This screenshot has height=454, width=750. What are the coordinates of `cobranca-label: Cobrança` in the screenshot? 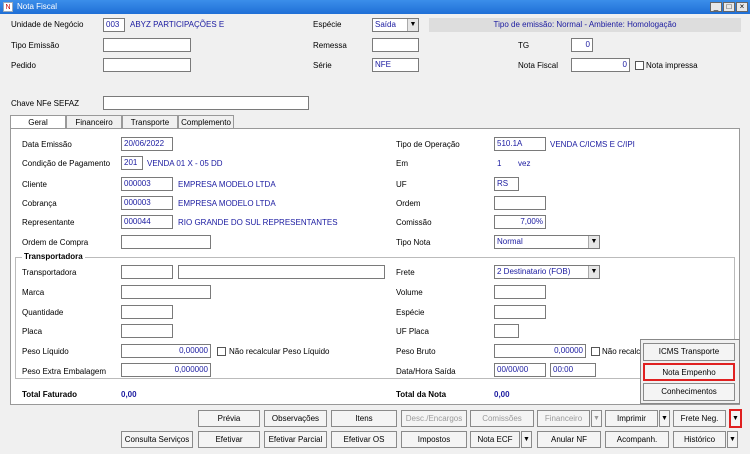 It's located at (39, 203).